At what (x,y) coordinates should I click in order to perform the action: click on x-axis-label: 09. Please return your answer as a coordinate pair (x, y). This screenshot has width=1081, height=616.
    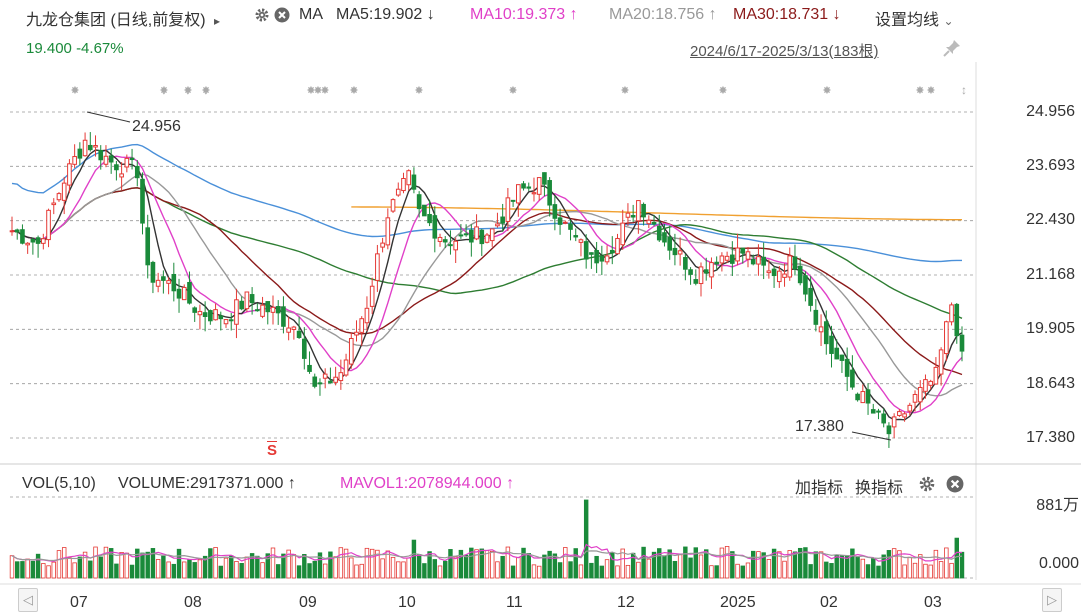
    Looking at the image, I should click on (308, 602).